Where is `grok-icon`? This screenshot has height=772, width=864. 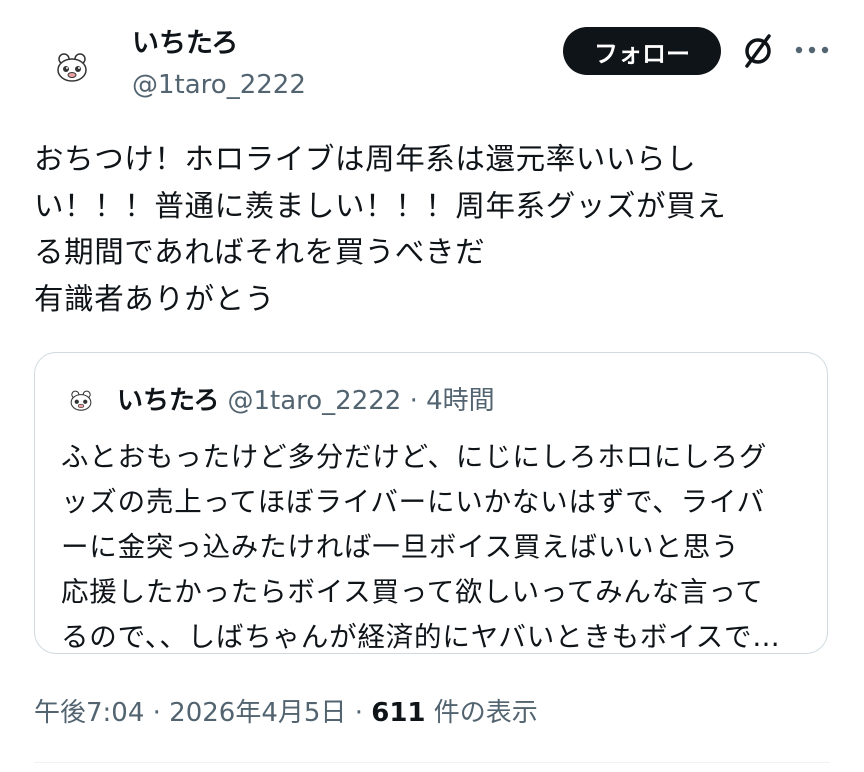 grok-icon is located at coordinates (758, 51).